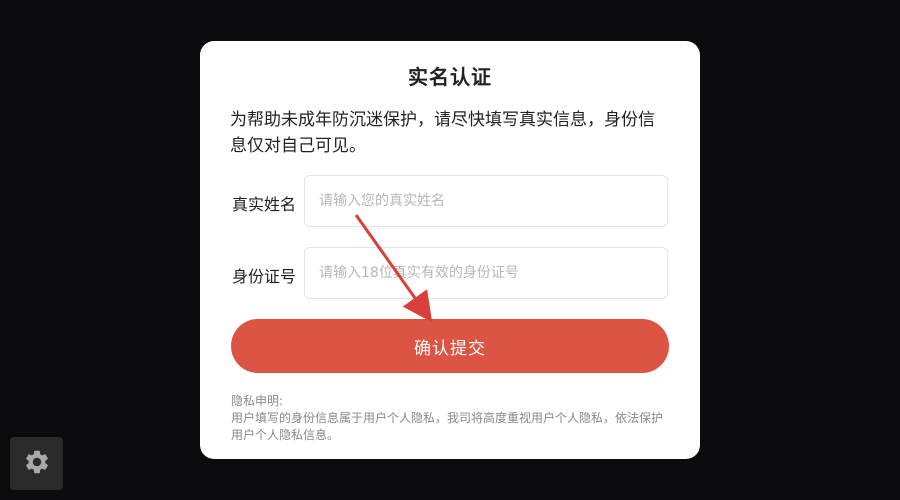 Image resolution: width=900 pixels, height=500 pixels. I want to click on name-input, so click(486, 201).